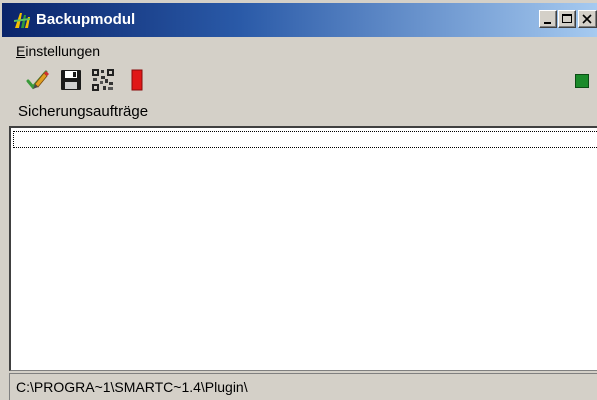 The height and width of the screenshot is (400, 597). Describe the element at coordinates (299, 20) in the screenshot. I see `title-bar: Backupmodul` at that location.